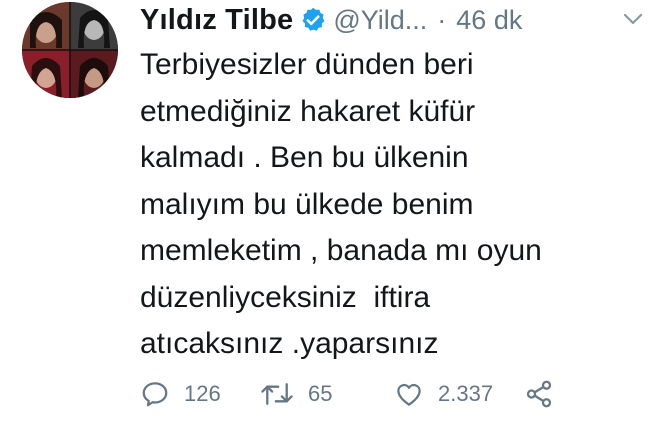 This screenshot has height=433, width=650. I want to click on avatar-image, so click(70, 50).